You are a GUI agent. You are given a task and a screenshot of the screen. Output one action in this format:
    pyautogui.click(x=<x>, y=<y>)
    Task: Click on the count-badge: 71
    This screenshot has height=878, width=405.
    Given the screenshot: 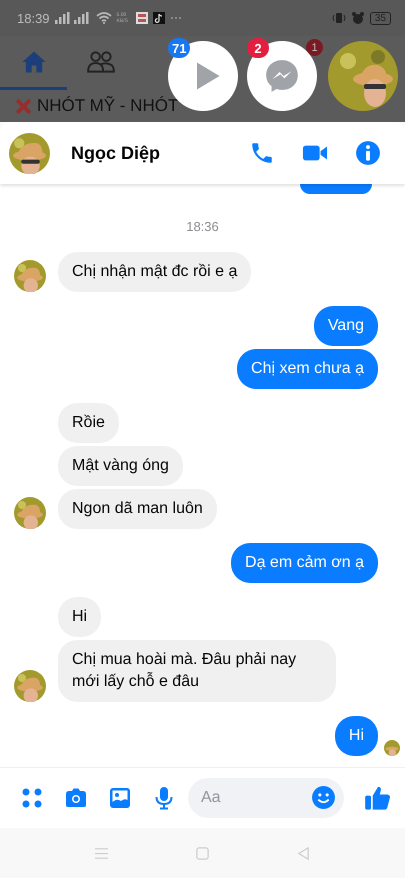 What is the action you would take?
    pyautogui.click(x=179, y=48)
    